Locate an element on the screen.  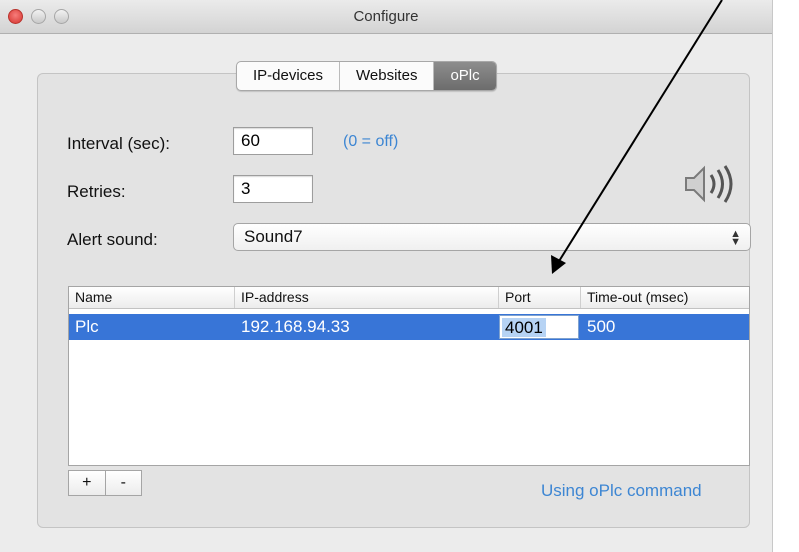
tab-ip-devices: IP-devices is located at coordinates (289, 76).